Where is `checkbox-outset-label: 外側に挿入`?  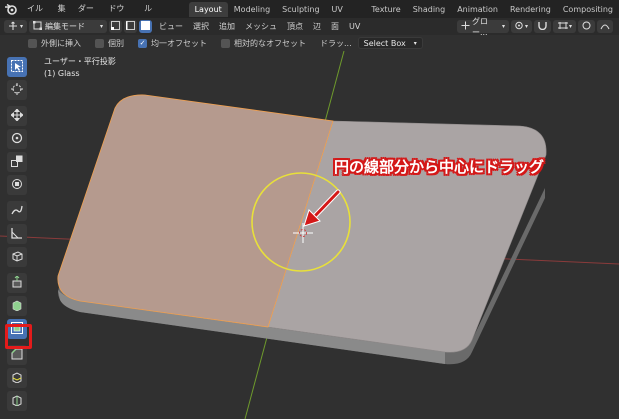 checkbox-outset-label: 外側に挿入 is located at coordinates (61, 43).